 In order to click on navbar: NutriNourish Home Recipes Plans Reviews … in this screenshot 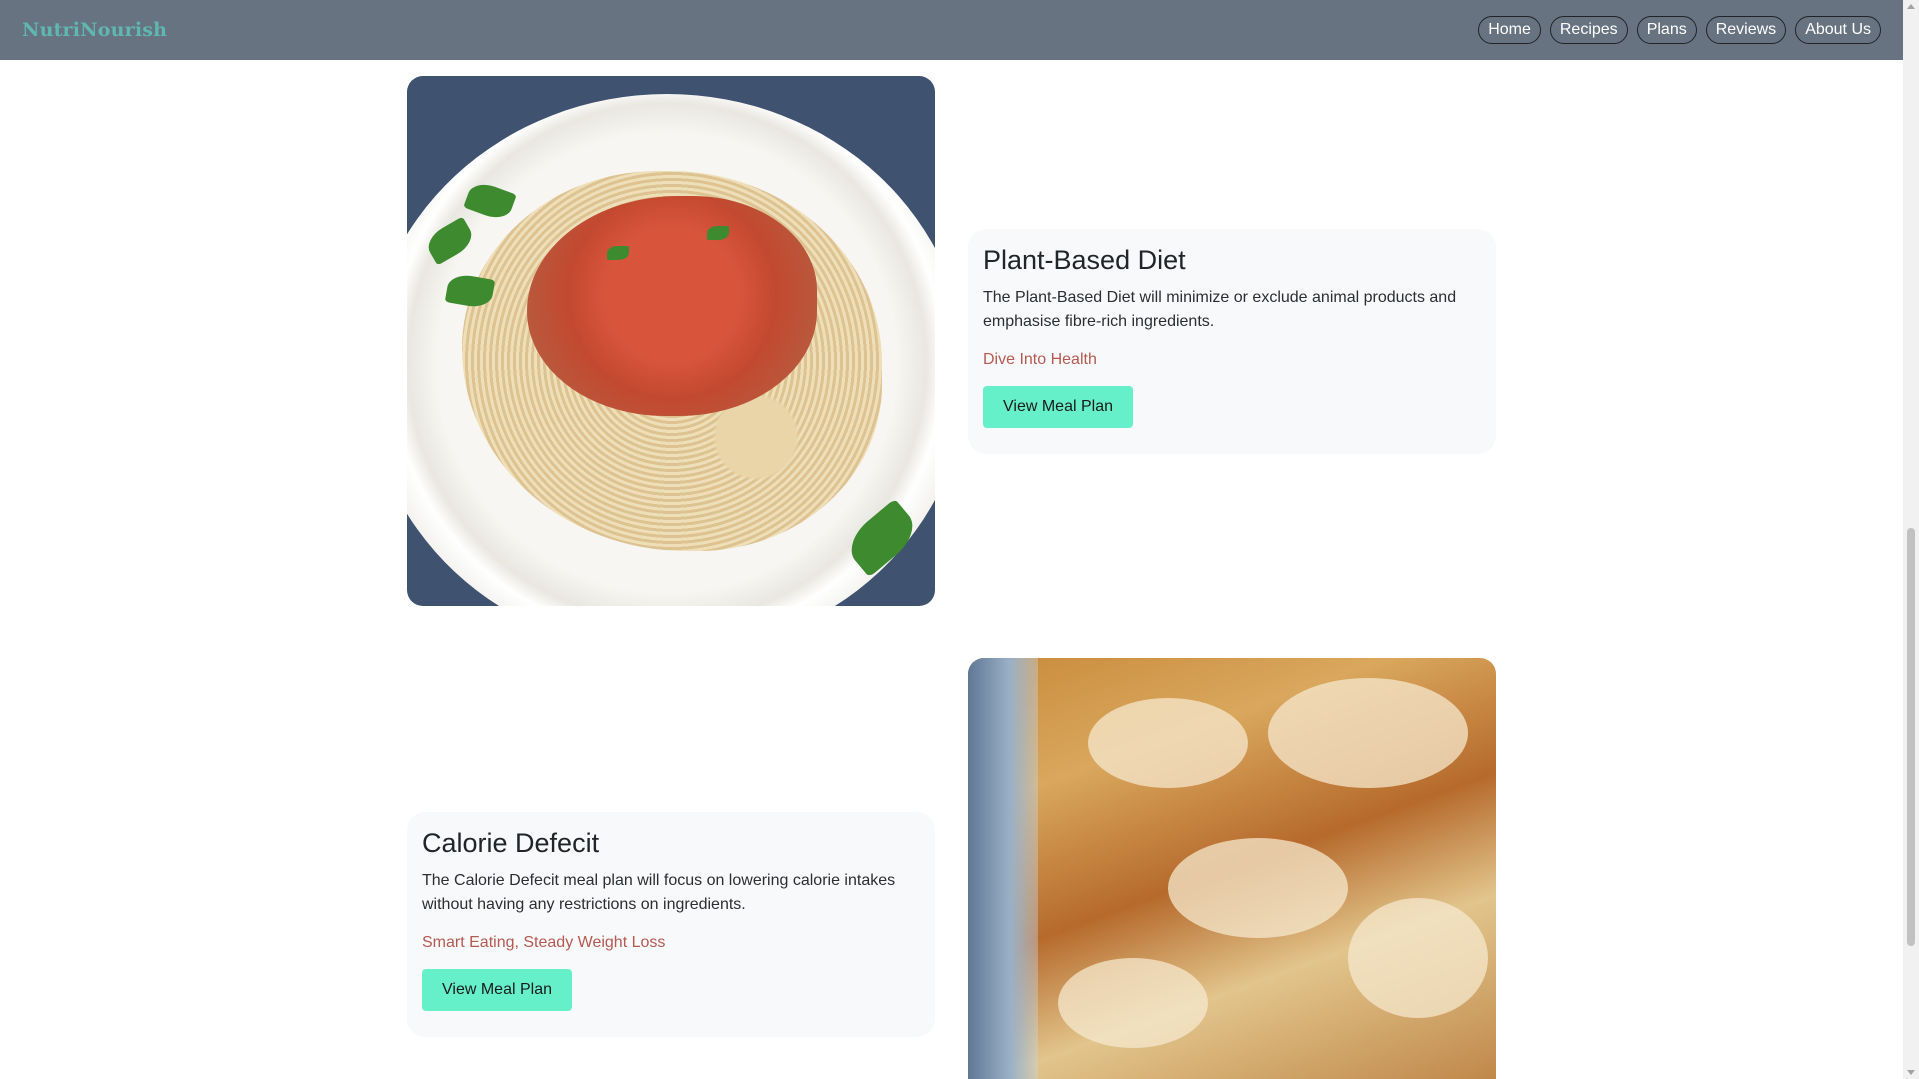, I will do `click(951, 30)`.